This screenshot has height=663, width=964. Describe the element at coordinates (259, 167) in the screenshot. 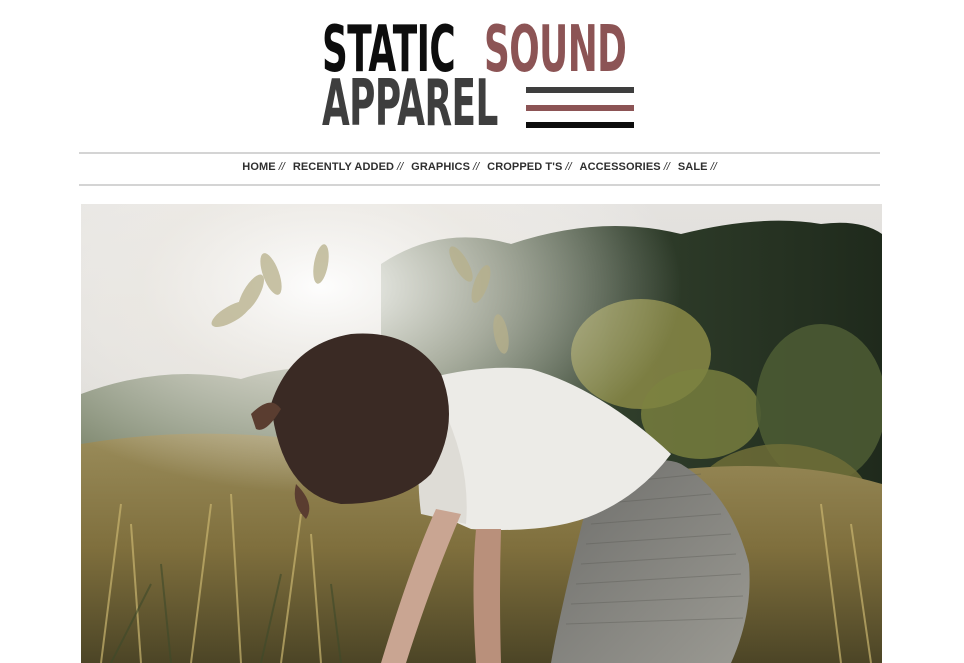

I see `nav-item-label: HOME` at that location.